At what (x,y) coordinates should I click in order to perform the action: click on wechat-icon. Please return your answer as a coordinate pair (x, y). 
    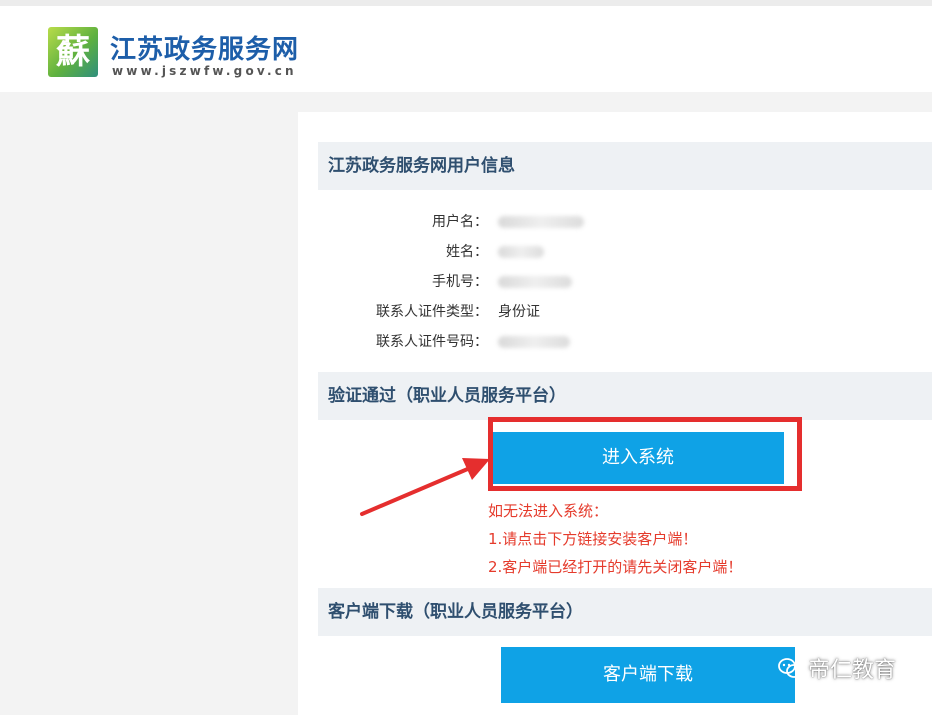
    Looking at the image, I should click on (790, 668).